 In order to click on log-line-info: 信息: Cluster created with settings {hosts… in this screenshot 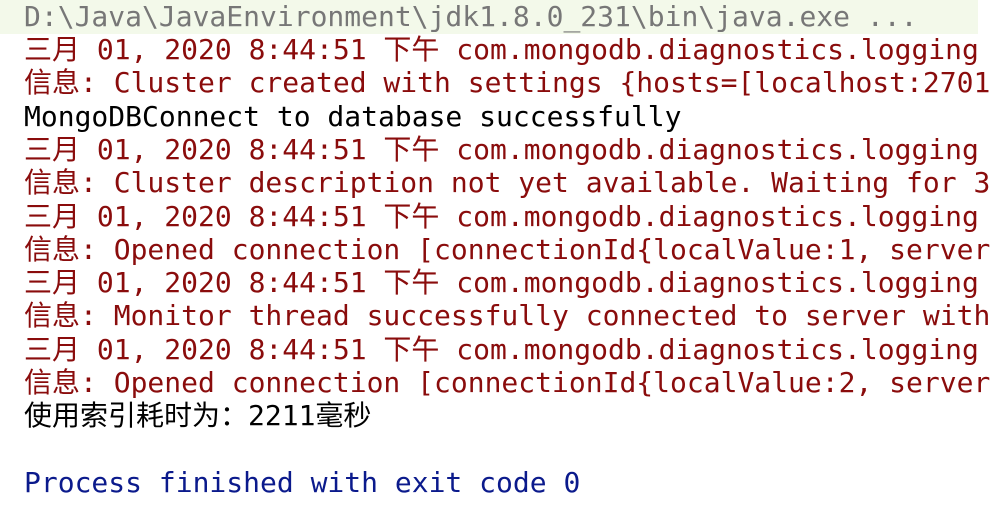, I will do `click(507, 82)`.